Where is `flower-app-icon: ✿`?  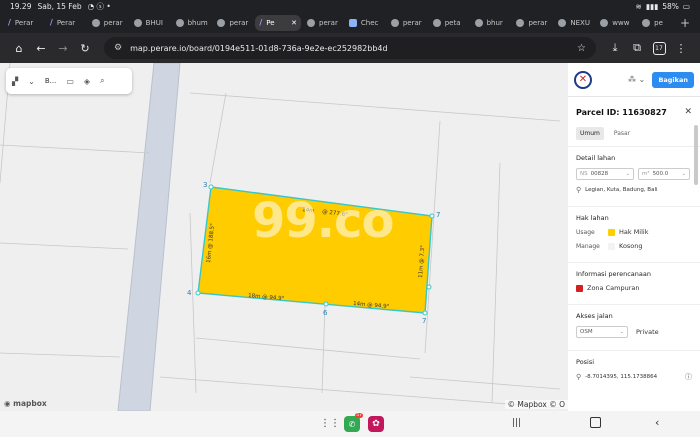 flower-app-icon: ✿ is located at coordinates (376, 424).